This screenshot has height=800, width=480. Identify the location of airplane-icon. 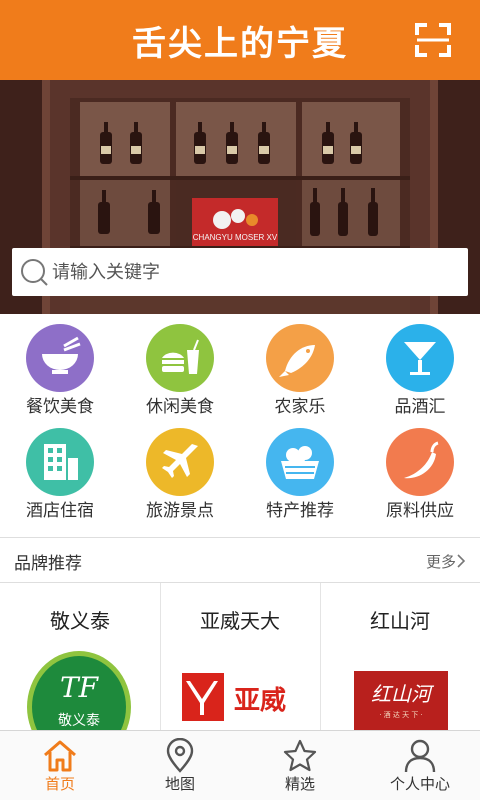
(180, 462).